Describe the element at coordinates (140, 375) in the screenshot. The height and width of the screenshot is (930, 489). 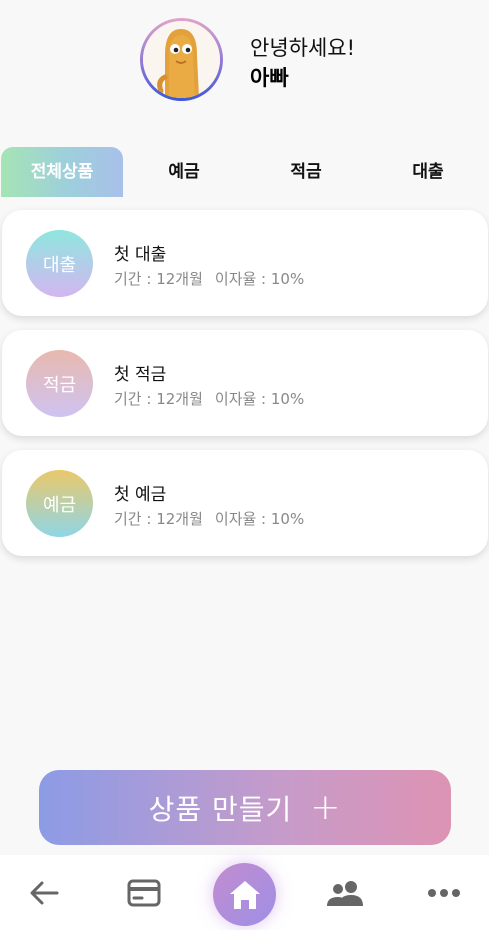
I see `product-name: 첫 적금` at that location.